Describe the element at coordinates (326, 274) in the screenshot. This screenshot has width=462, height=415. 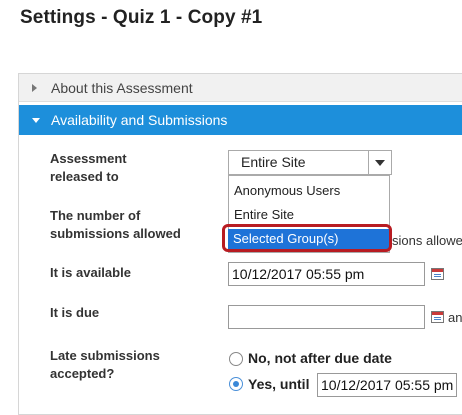
I see `available-date-input` at that location.